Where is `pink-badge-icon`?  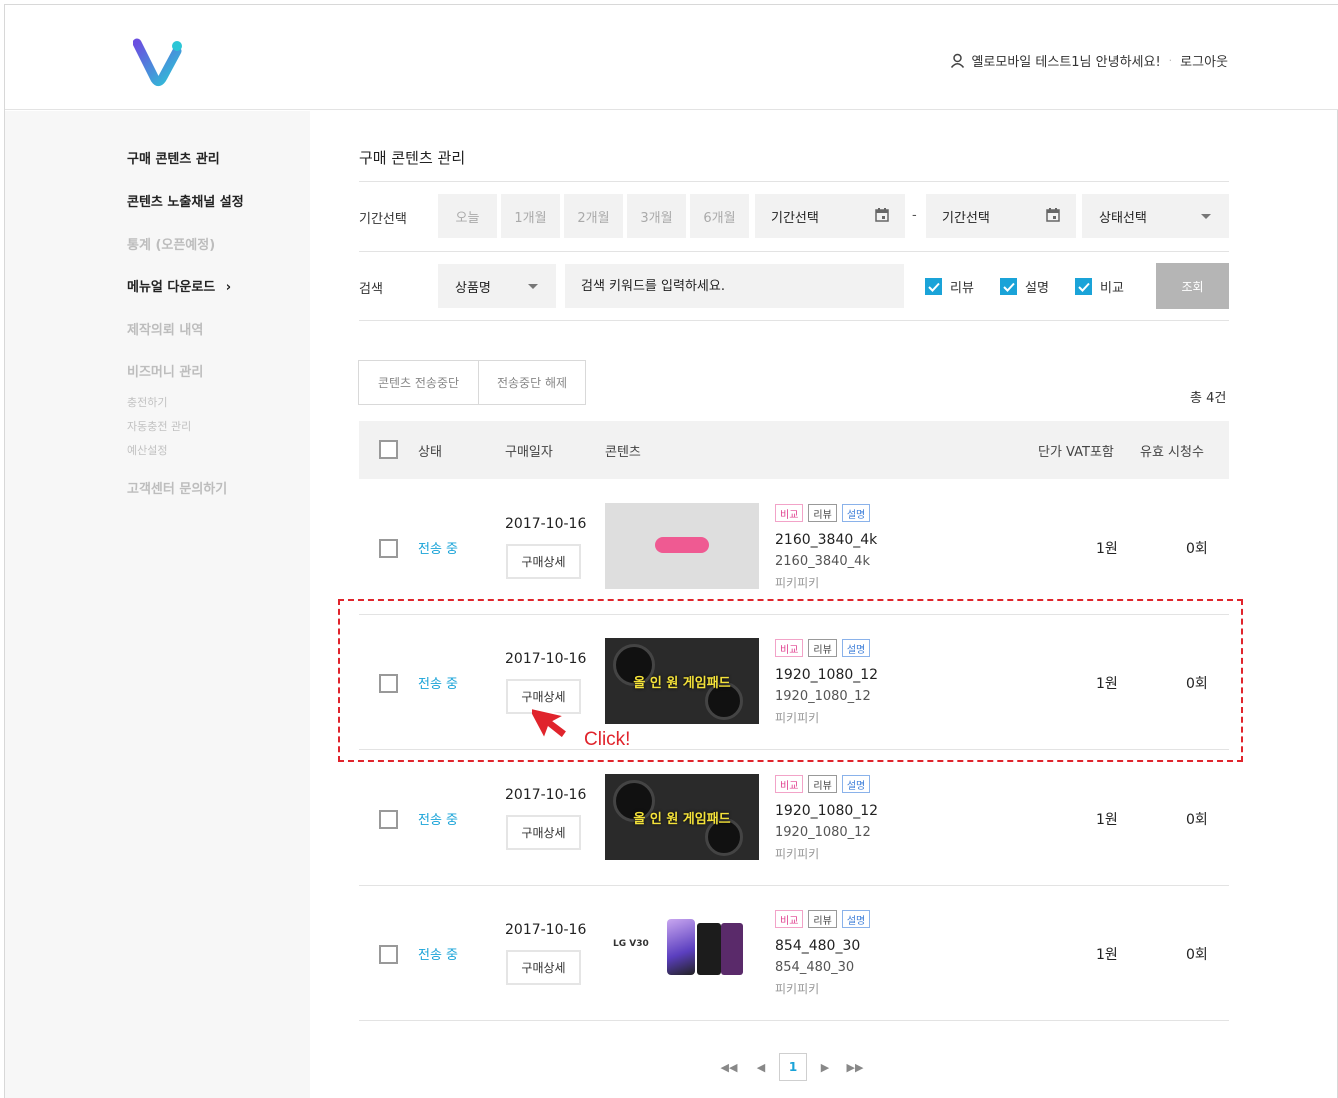
pink-badge-icon is located at coordinates (682, 545).